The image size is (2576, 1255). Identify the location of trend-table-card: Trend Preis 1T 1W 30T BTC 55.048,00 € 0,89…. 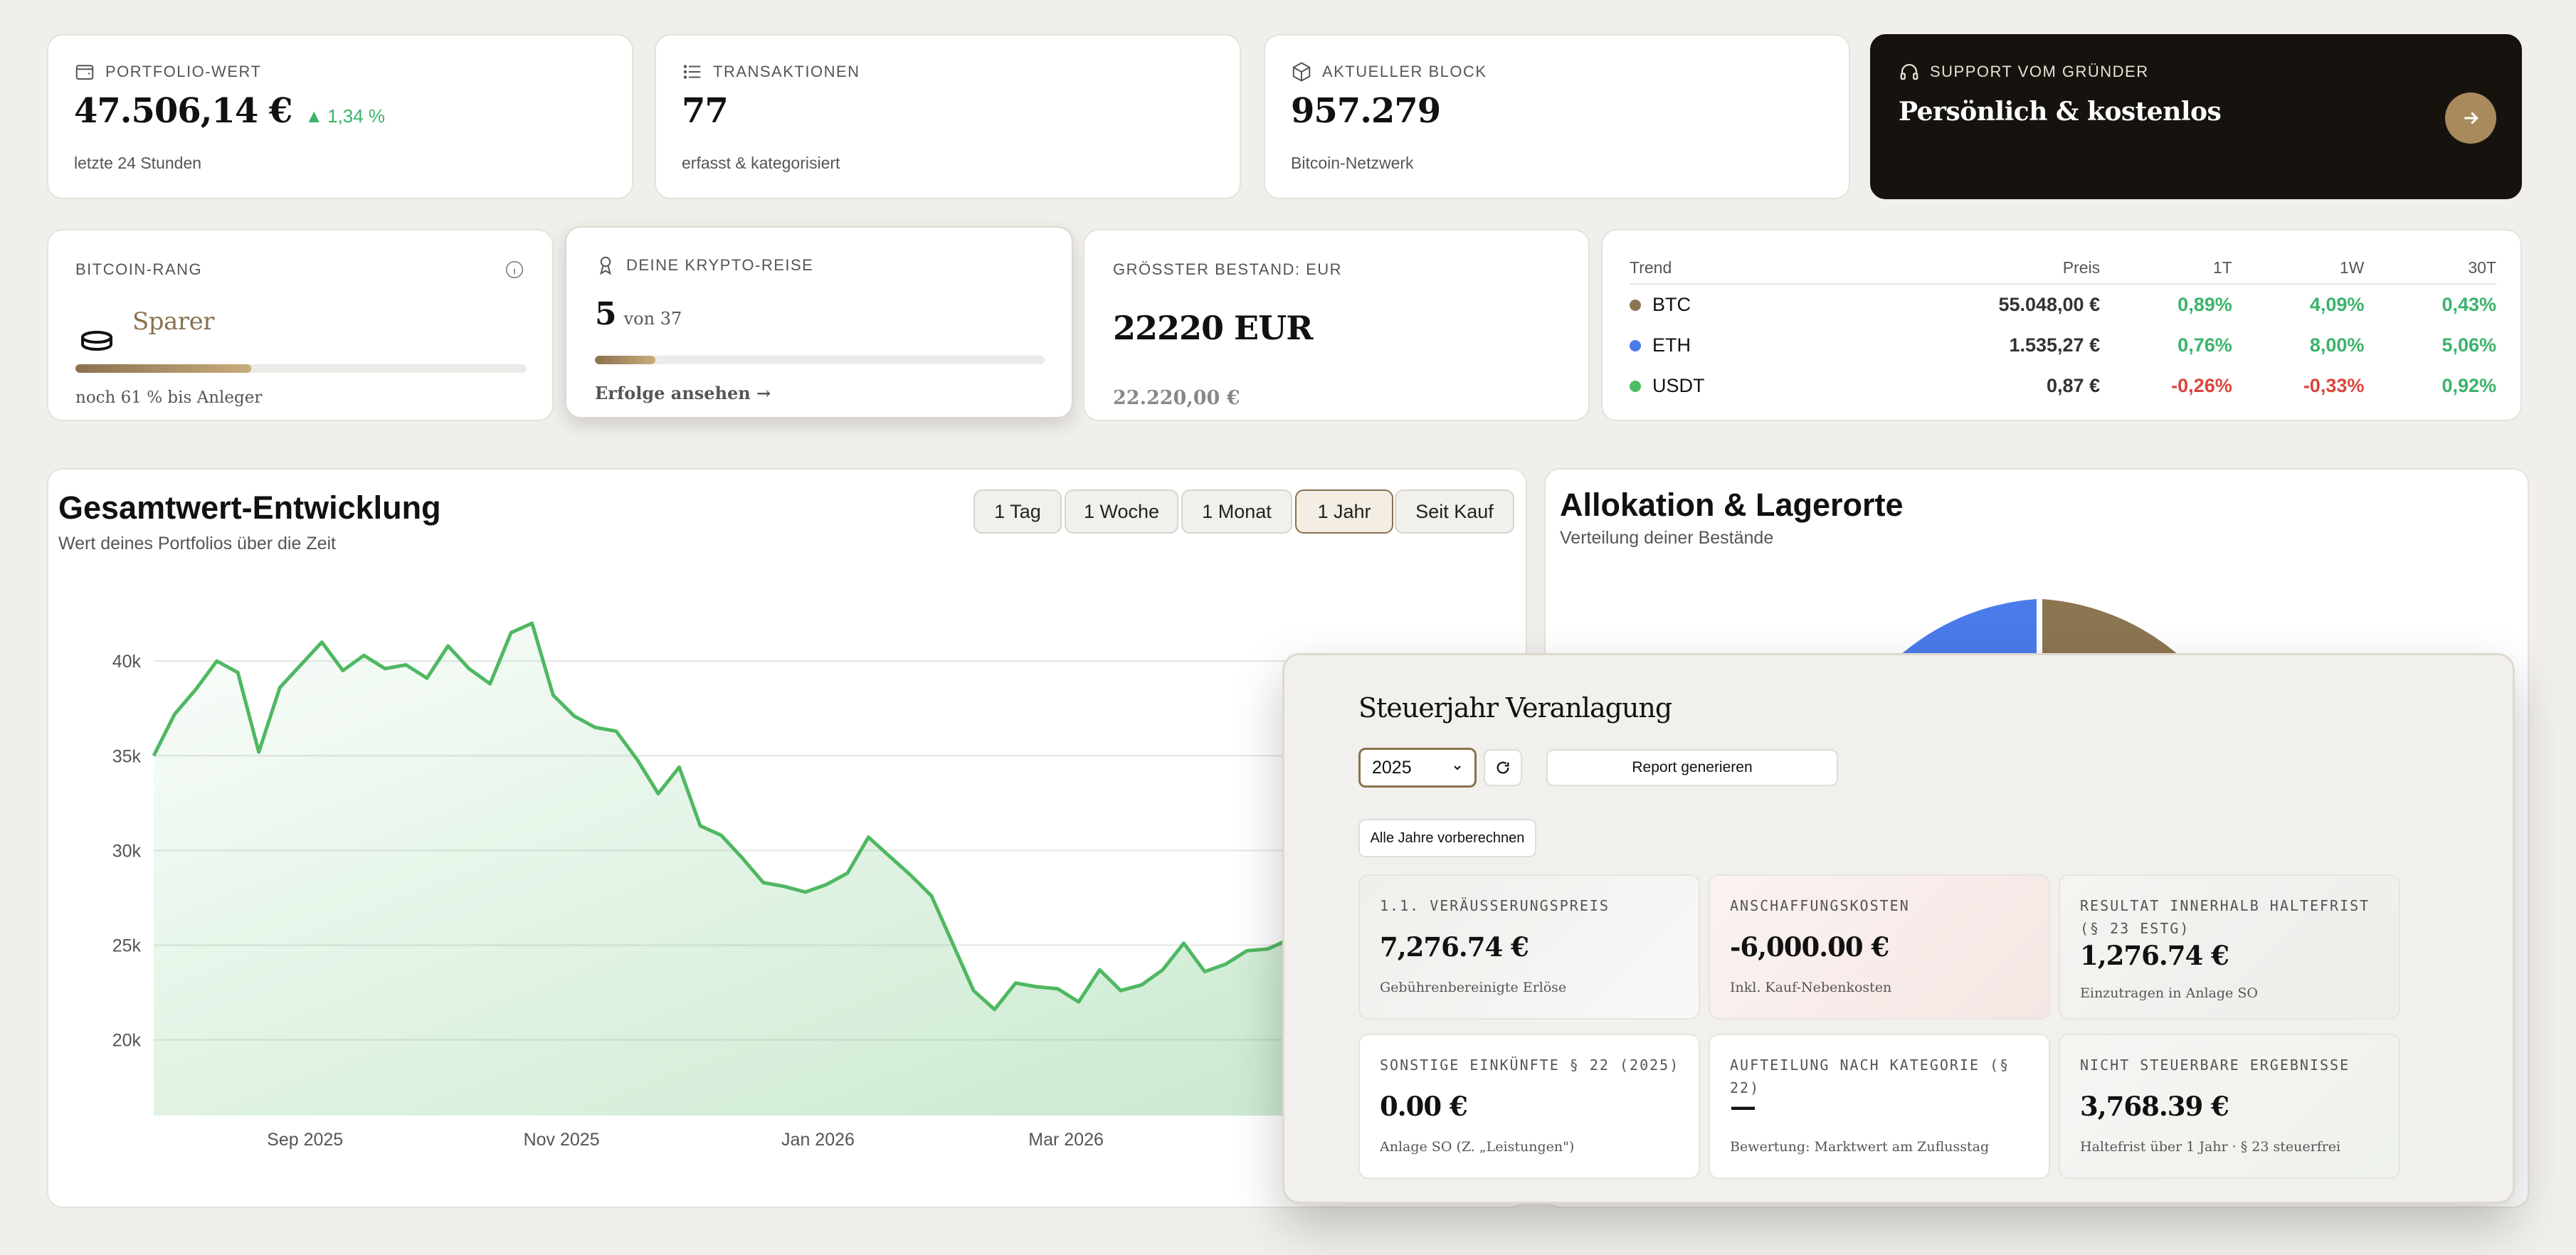
(2061, 325).